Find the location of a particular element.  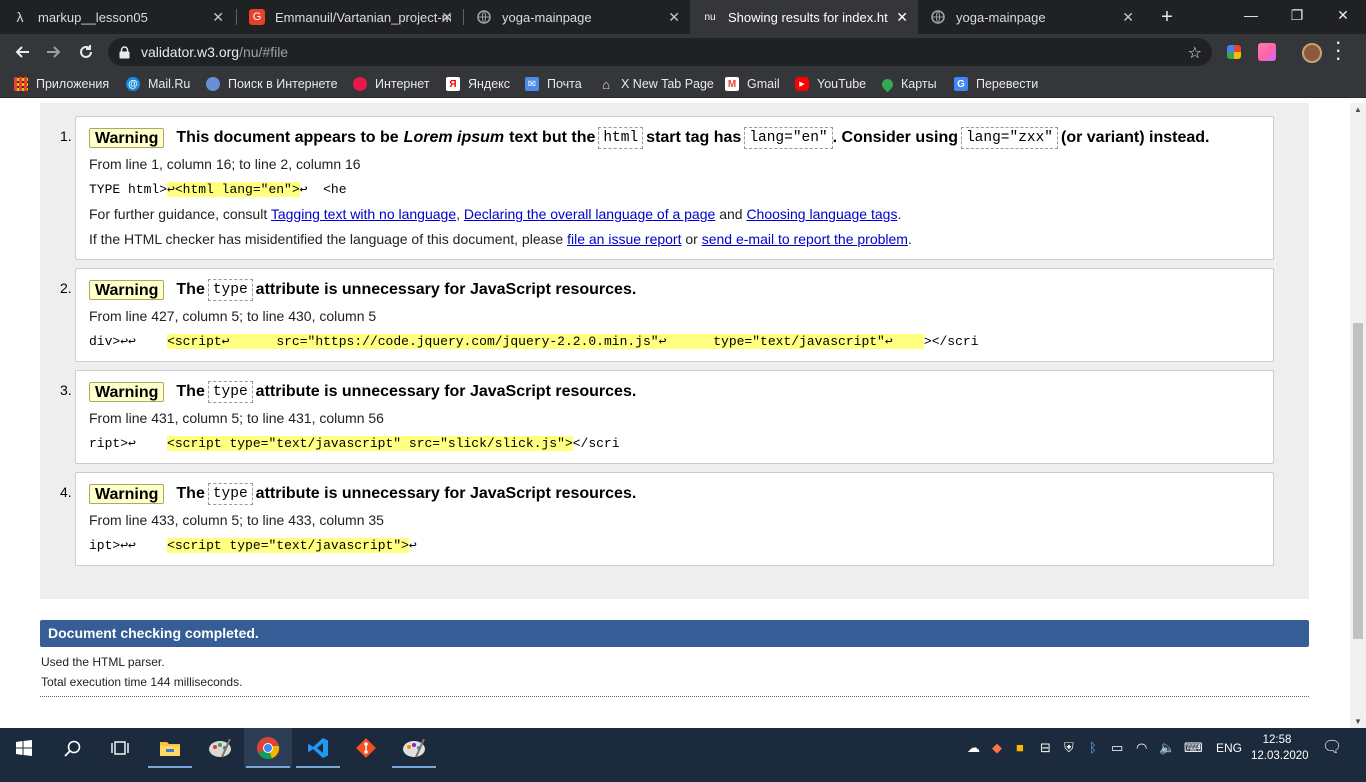

bluetooth-icon: ᛒ is located at coordinates (1093, 747).